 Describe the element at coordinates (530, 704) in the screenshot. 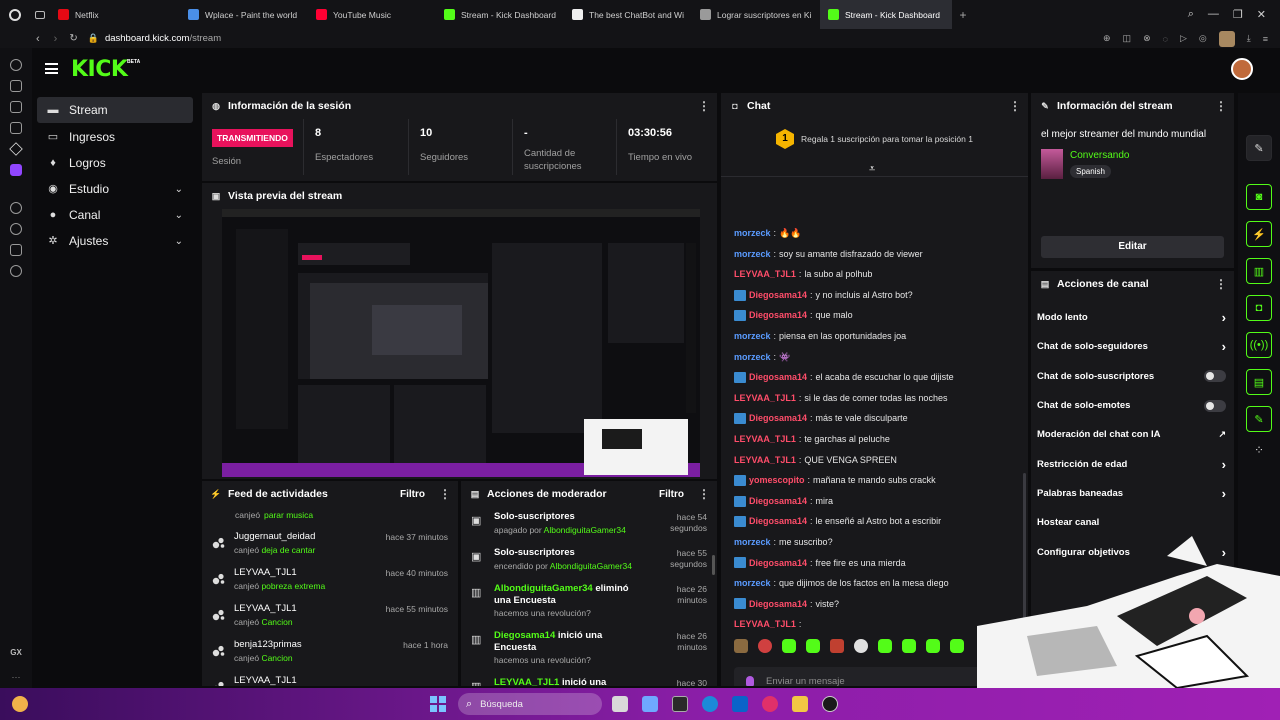

I see `taskbar-search: ⌕ Búsqueda` at that location.